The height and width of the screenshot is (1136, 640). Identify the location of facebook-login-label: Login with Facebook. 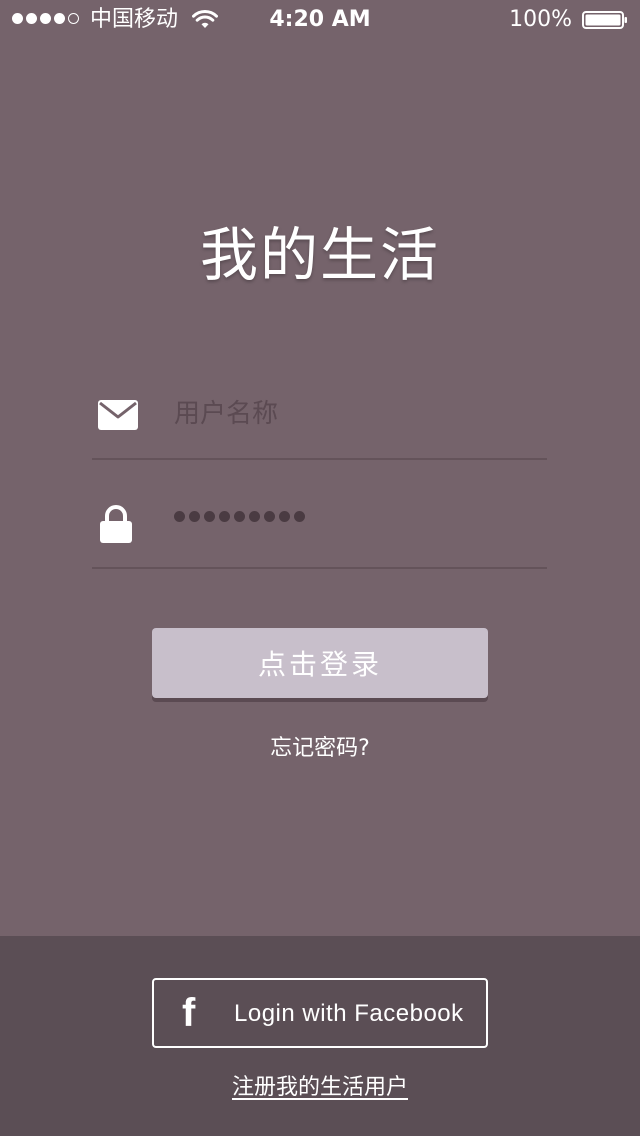
(349, 1013).